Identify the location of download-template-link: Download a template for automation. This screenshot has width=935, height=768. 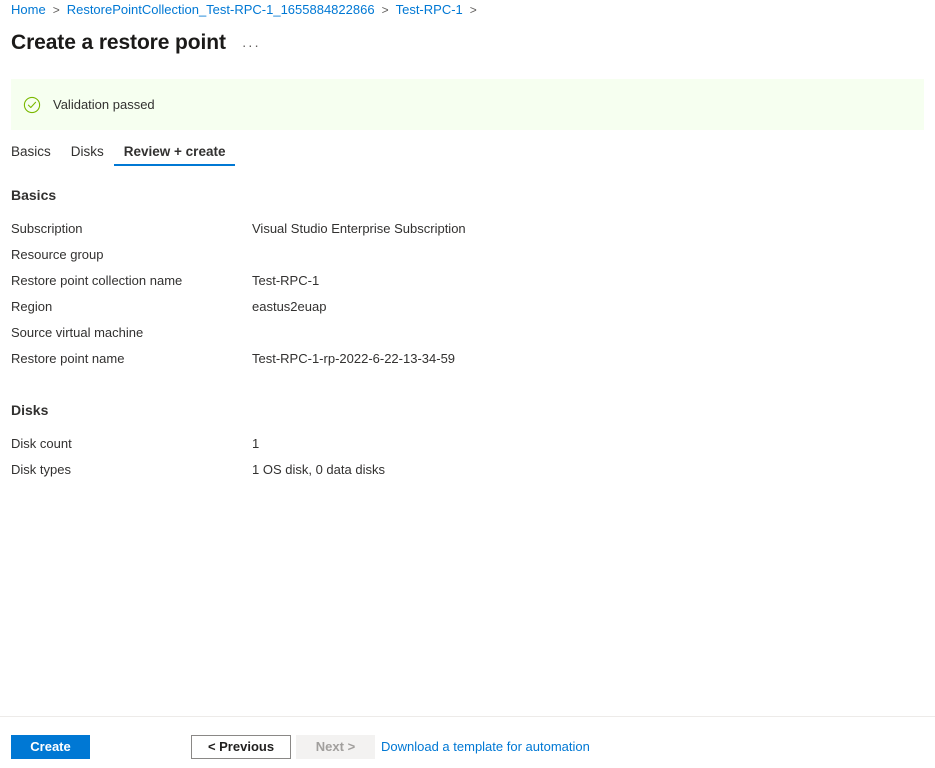
(485, 747).